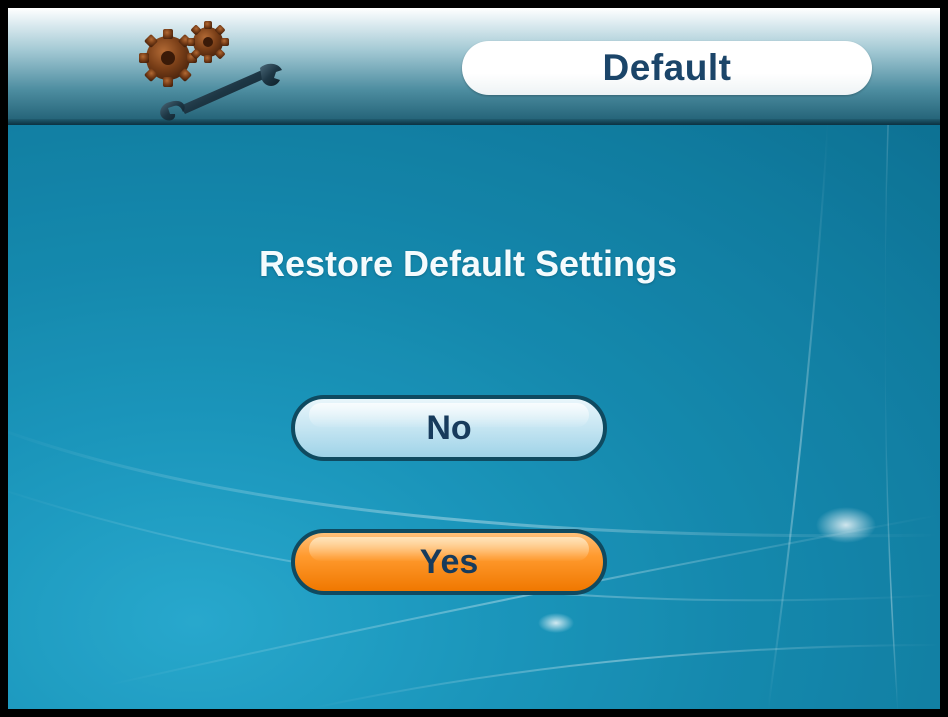  I want to click on yes-button-label: Yes, so click(449, 561).